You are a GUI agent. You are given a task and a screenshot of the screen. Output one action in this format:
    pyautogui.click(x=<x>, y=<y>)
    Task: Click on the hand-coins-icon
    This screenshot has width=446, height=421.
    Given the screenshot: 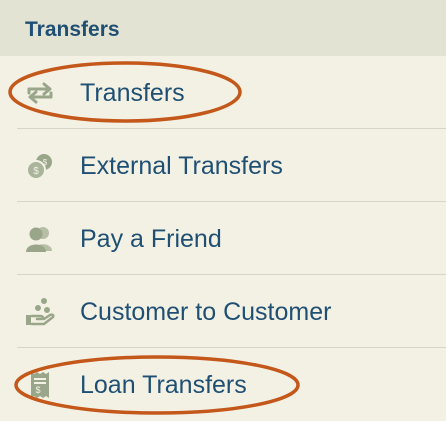 What is the action you would take?
    pyautogui.click(x=40, y=312)
    